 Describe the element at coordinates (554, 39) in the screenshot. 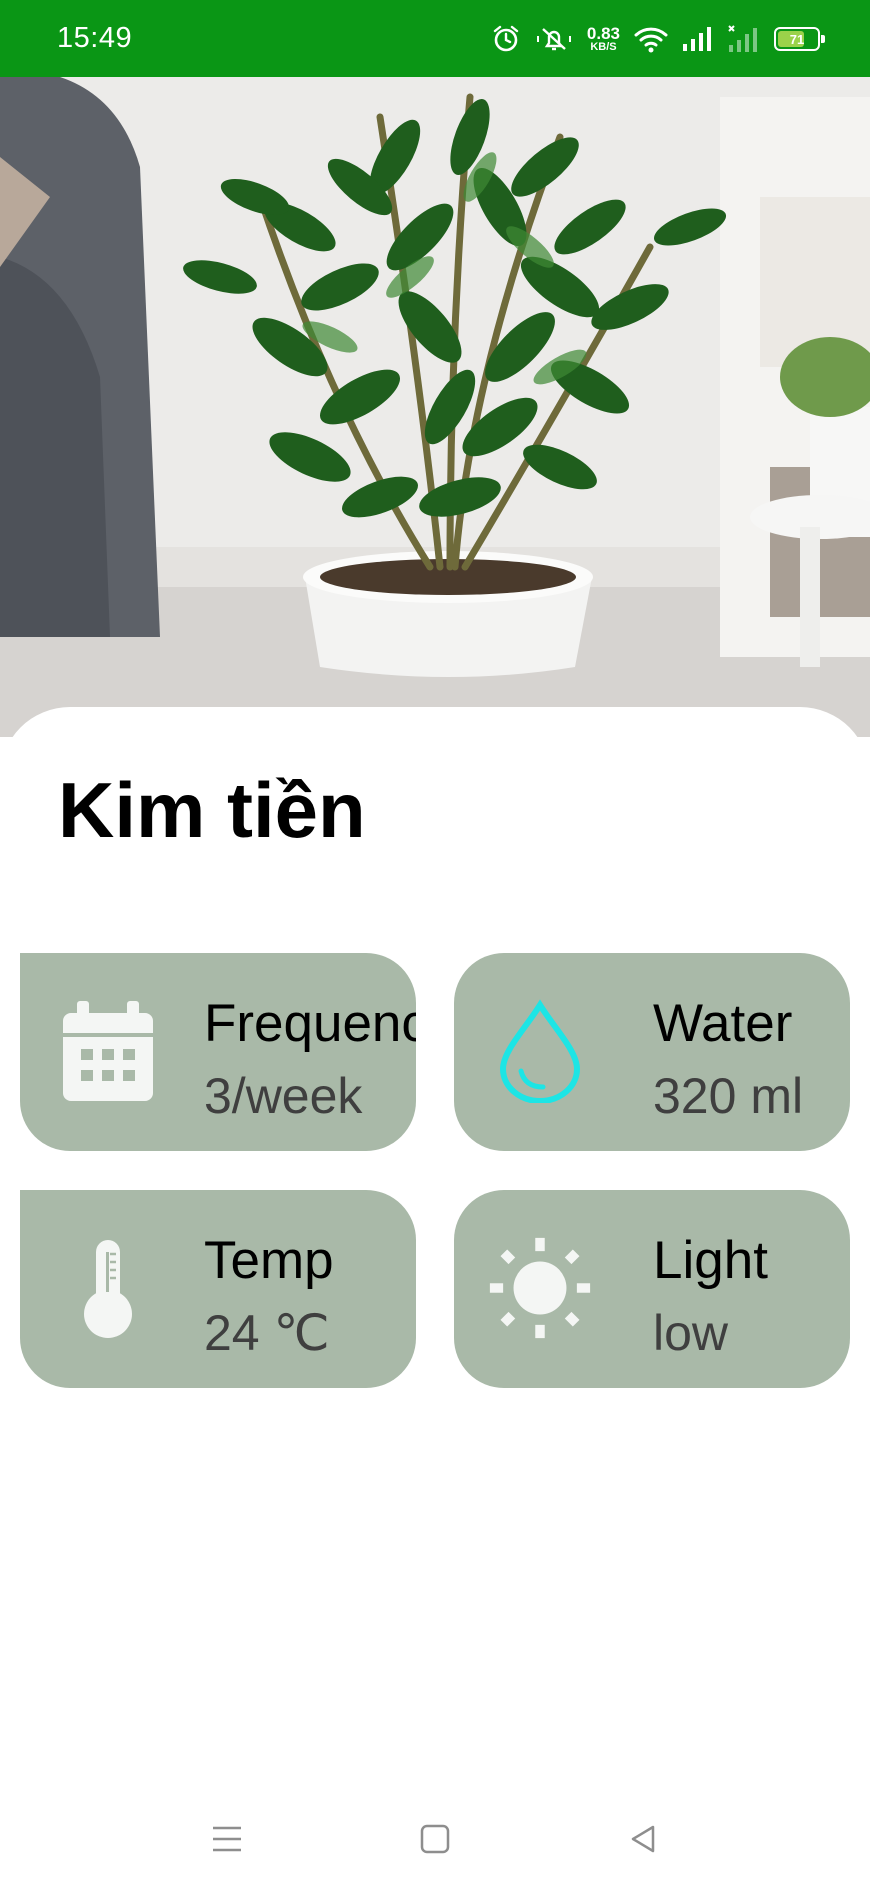

I see `mute-icon` at that location.